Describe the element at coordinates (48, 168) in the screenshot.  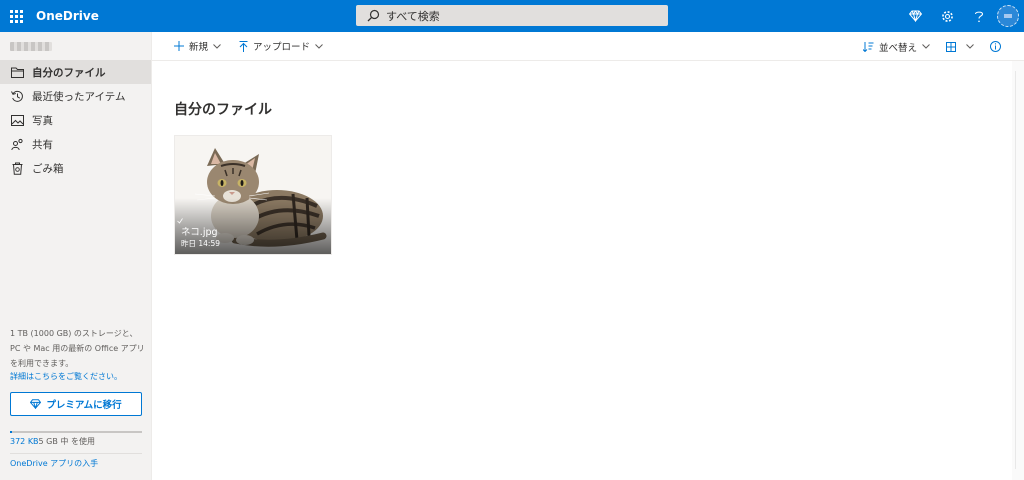
I see `sidebar-item-label: ごみ箱` at that location.